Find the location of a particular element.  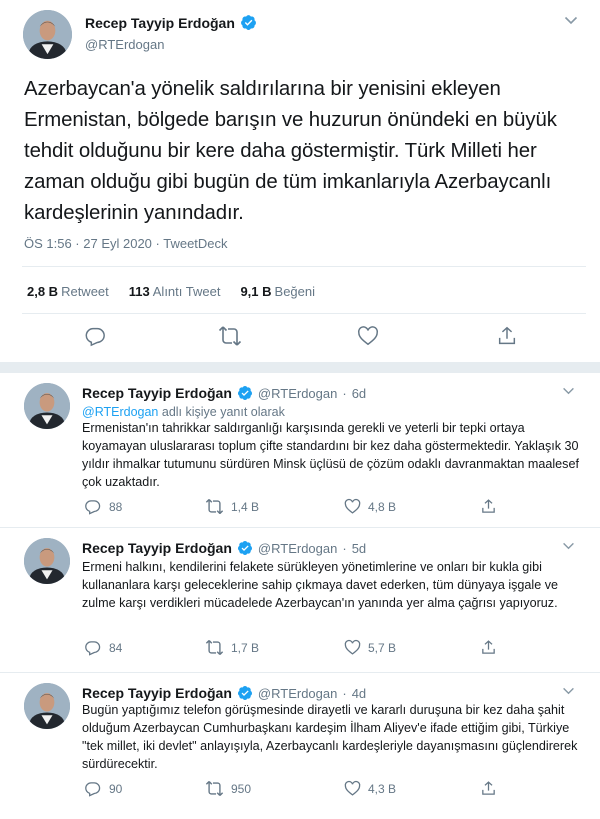

tweet-meta: ÖS 1:56 · 27 Eyl 2020 · TweetDeck is located at coordinates (126, 243).